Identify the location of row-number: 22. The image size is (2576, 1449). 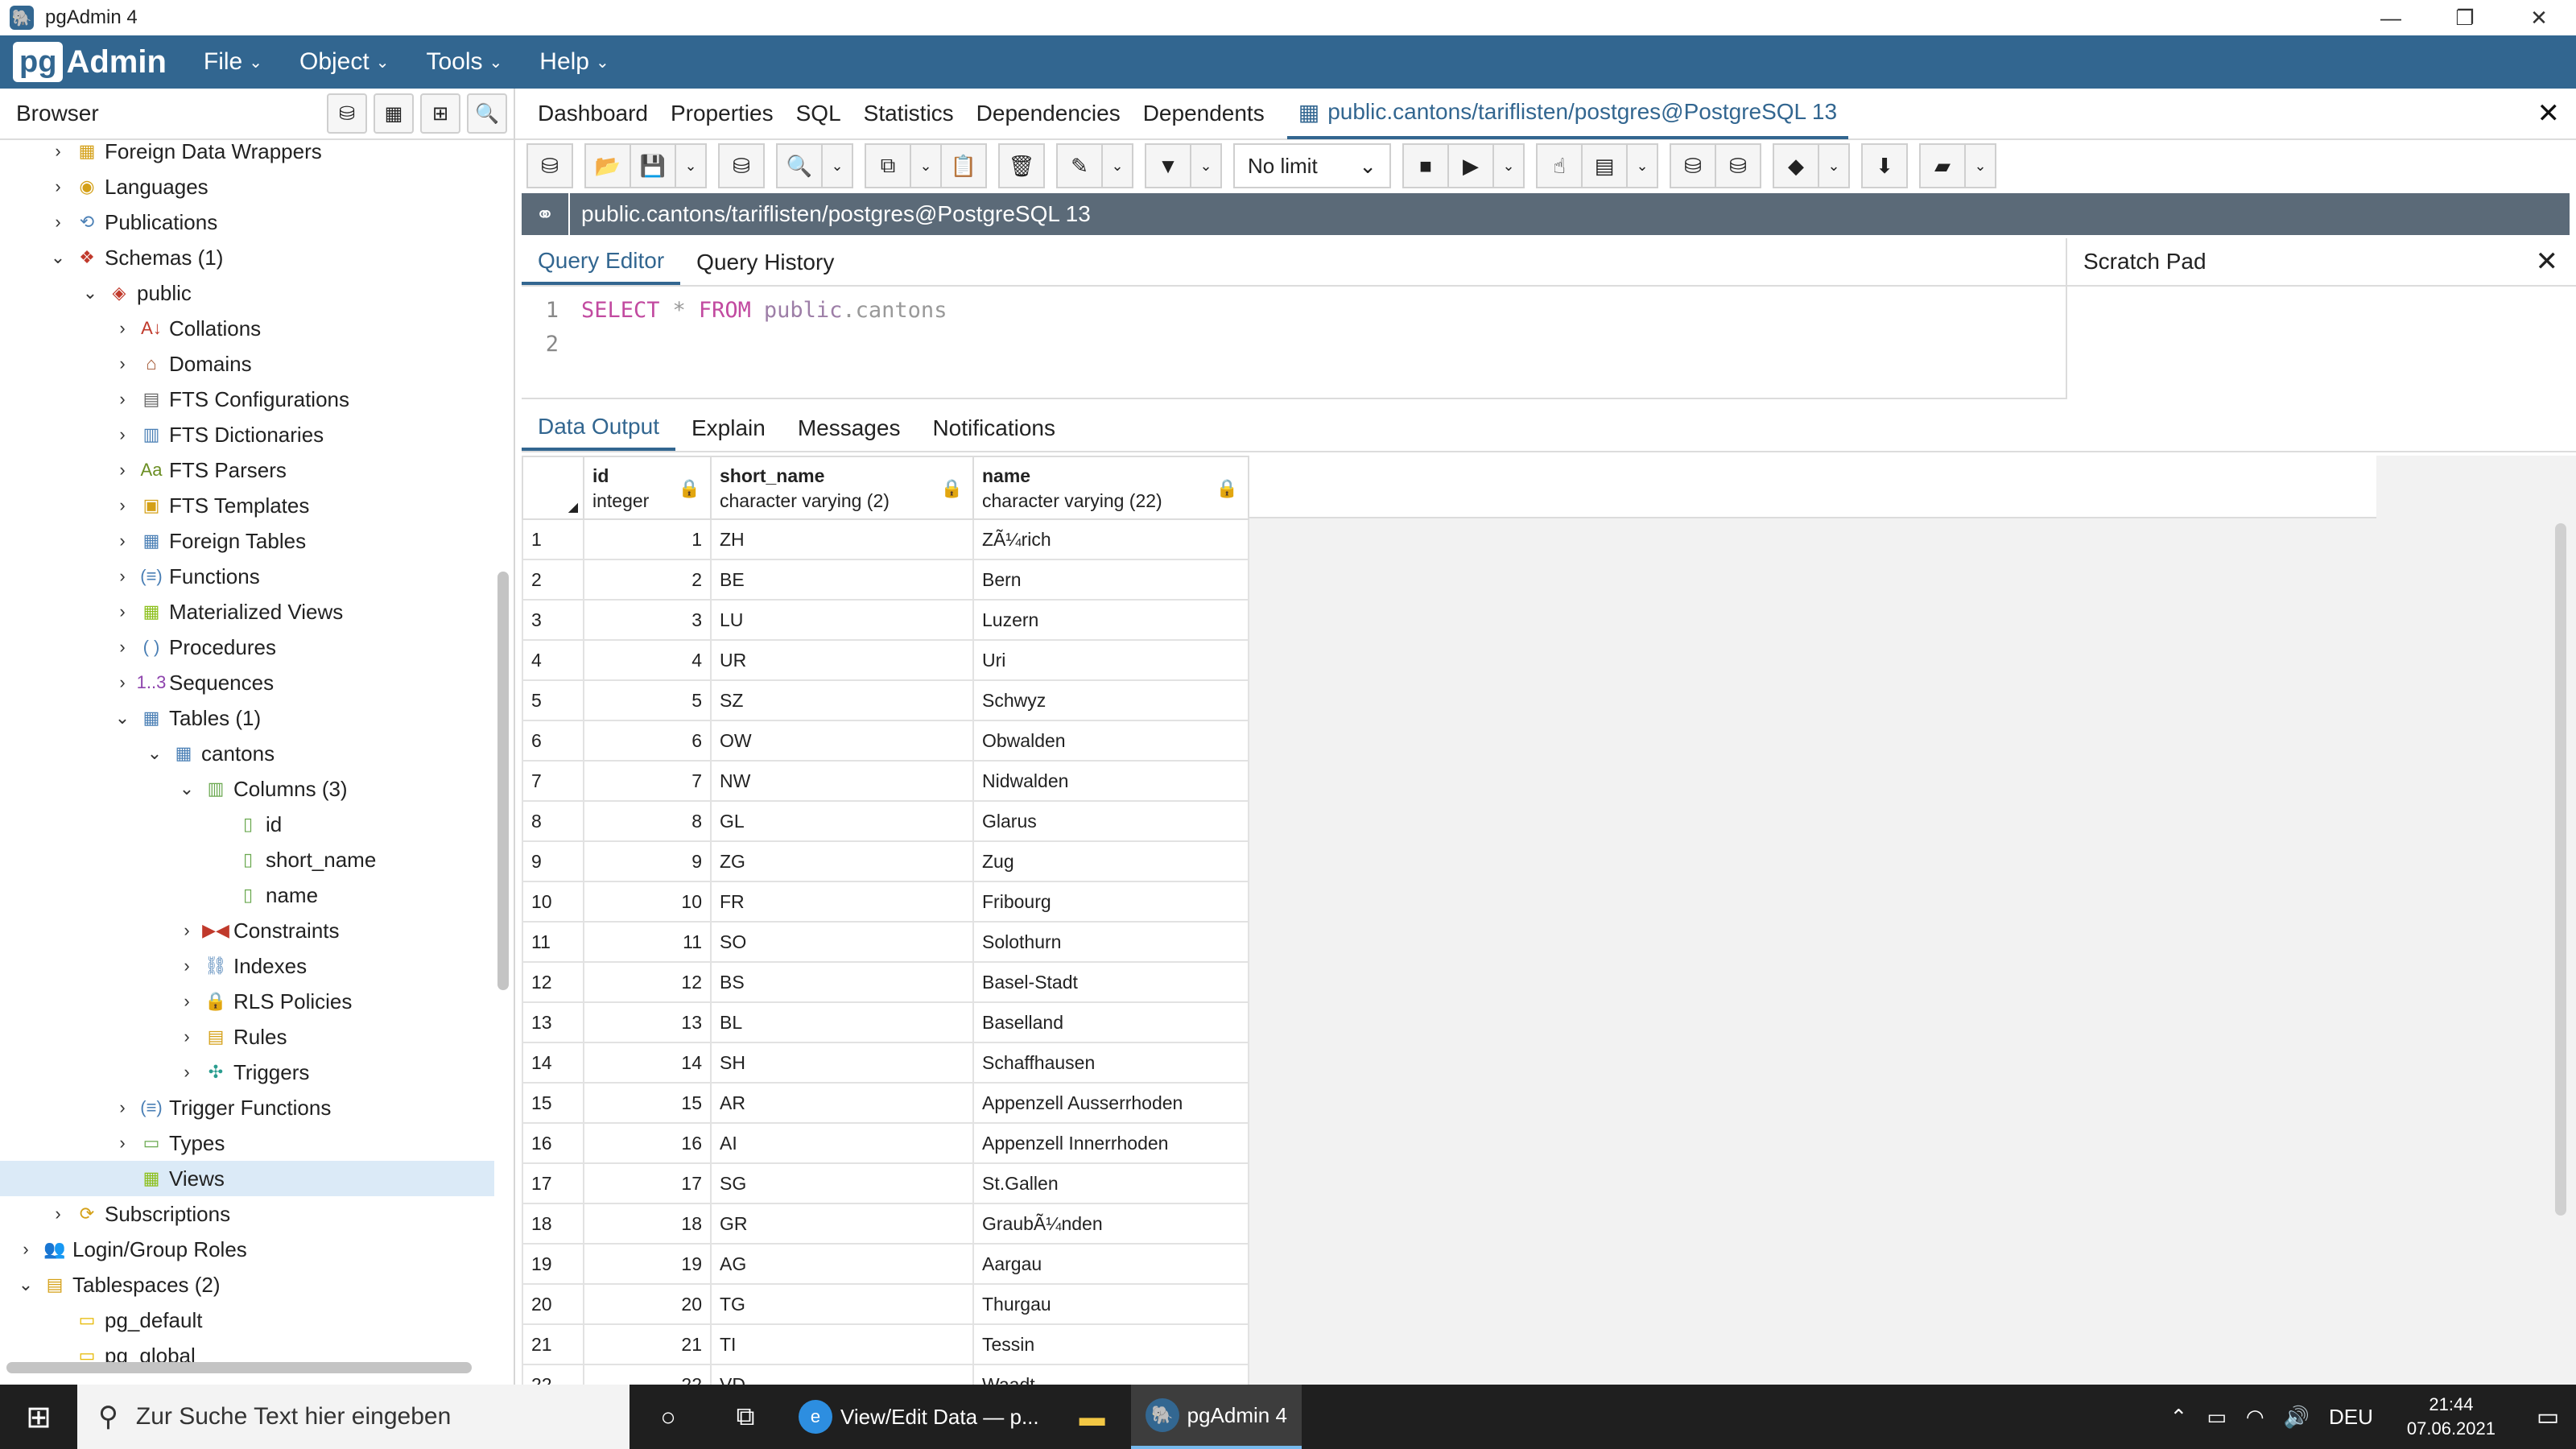
(553, 1374).